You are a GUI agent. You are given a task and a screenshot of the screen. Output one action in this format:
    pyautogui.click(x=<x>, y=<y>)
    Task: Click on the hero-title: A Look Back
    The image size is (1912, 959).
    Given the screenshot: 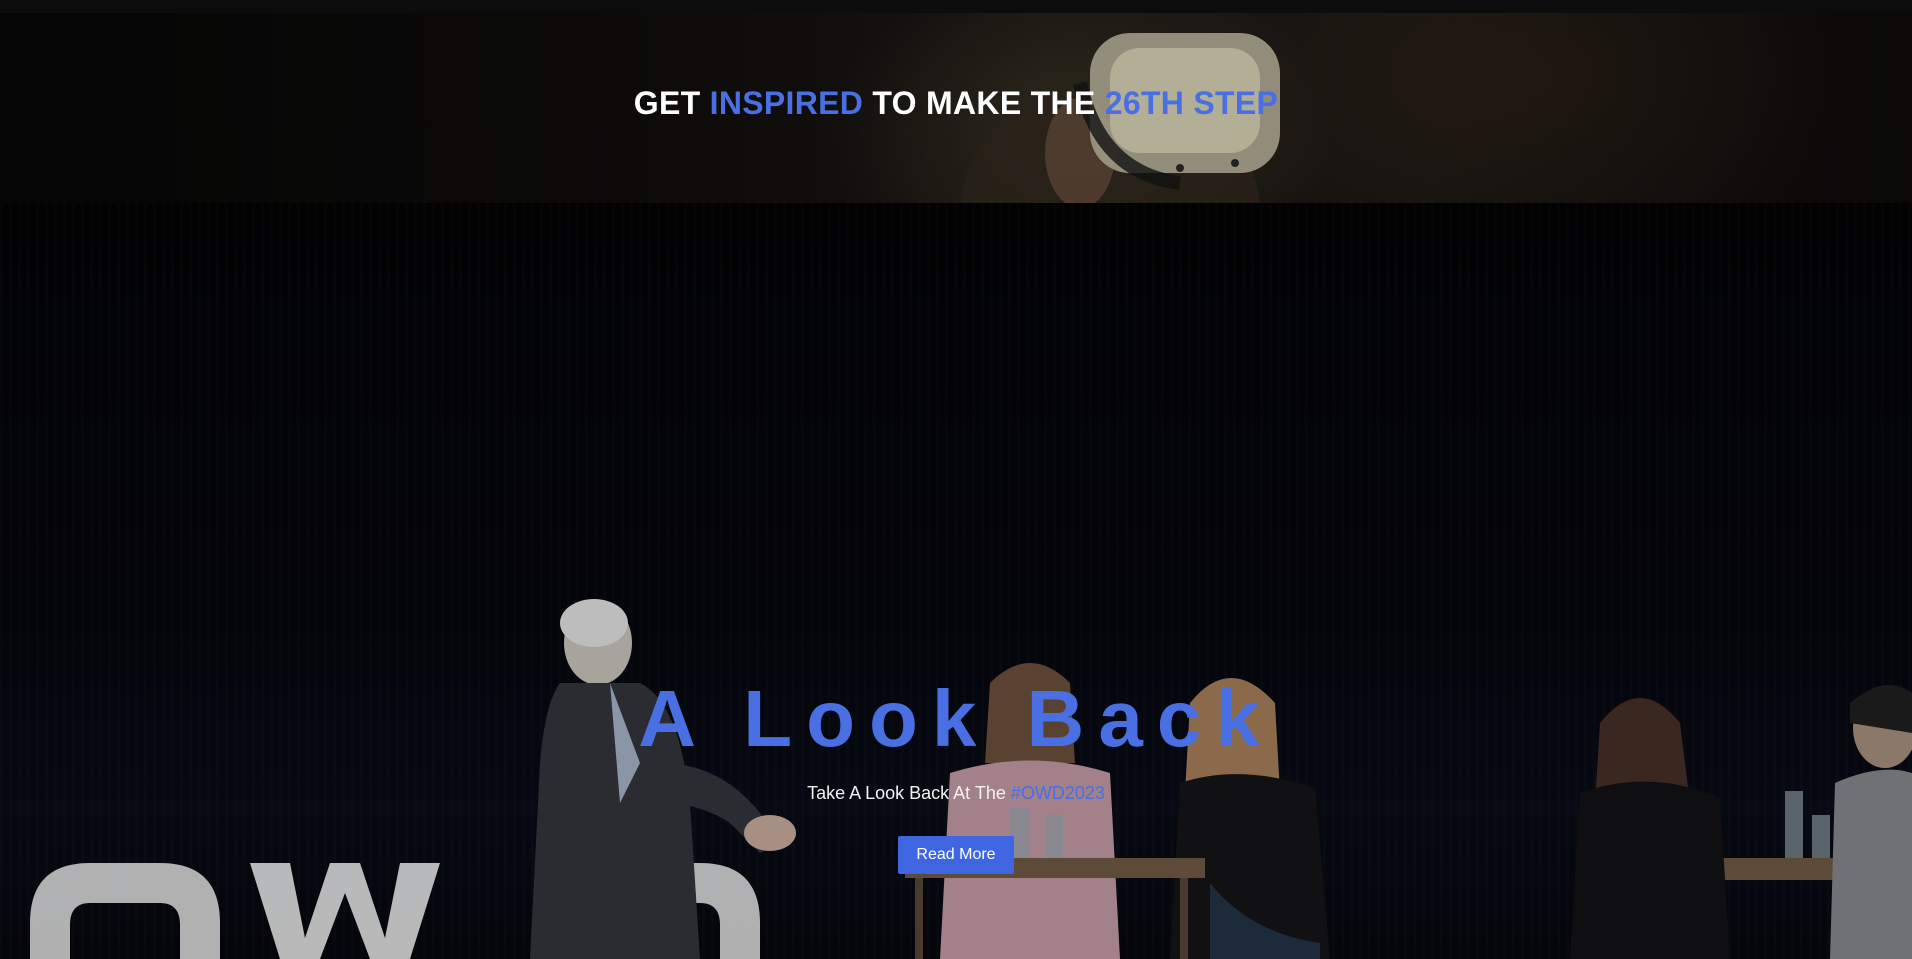 What is the action you would take?
    pyautogui.click(x=956, y=718)
    